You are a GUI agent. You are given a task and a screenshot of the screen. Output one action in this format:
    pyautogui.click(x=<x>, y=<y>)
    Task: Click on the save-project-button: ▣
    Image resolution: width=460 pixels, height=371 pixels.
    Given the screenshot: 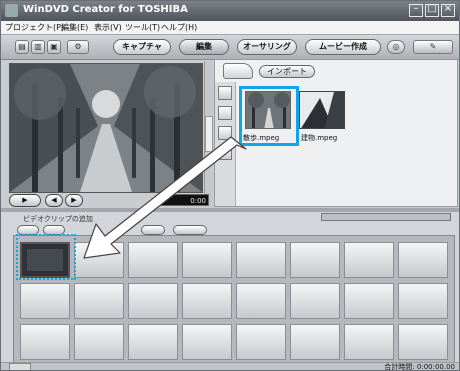 What is the action you would take?
    pyautogui.click(x=54, y=47)
    